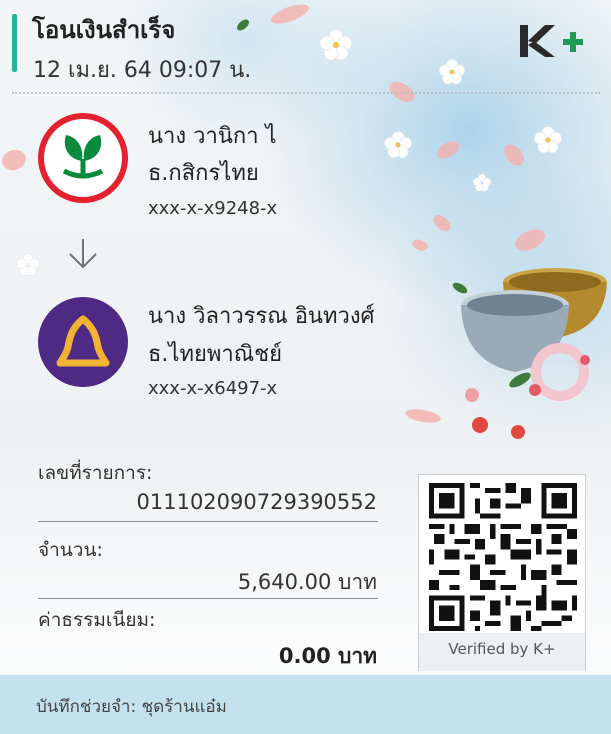  What do you see at coordinates (527, 391) in the screenshot?
I see `flower-garland` at bounding box center [527, 391].